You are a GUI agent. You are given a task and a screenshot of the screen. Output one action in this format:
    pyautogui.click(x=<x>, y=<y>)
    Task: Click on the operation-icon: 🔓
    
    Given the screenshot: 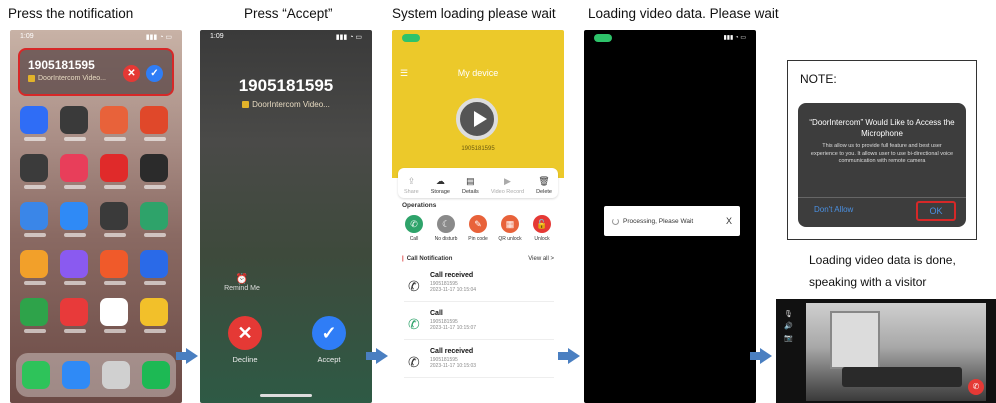 What is the action you would take?
    pyautogui.click(x=542, y=224)
    